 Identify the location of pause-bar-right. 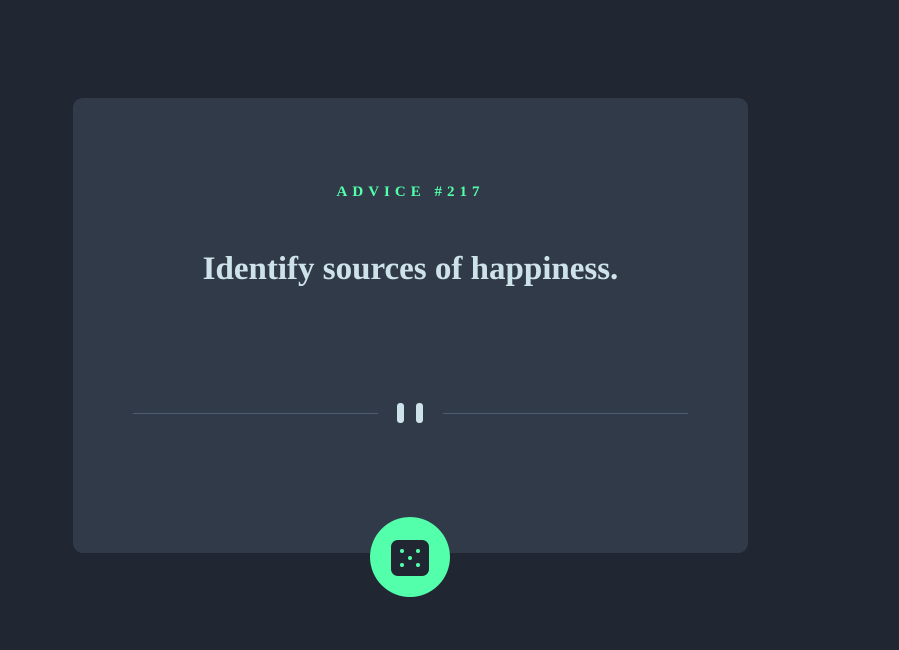
(419, 413).